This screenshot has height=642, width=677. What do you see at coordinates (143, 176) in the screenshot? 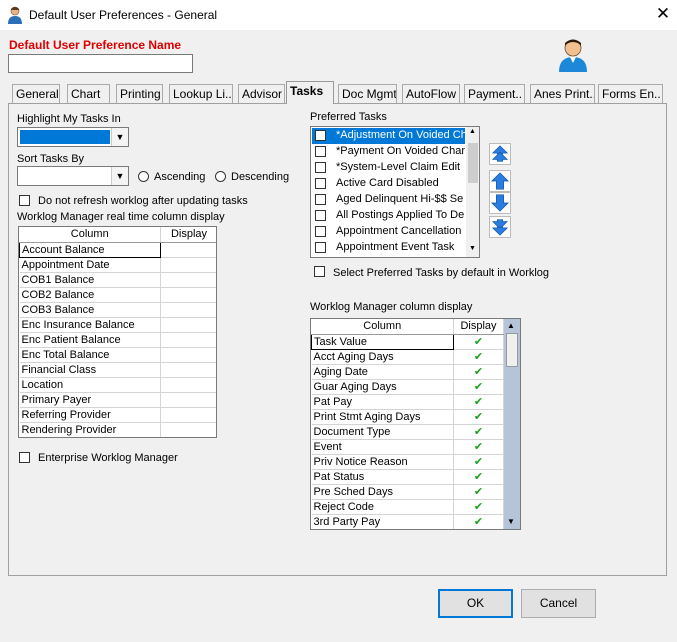
I see `ascending-radio` at bounding box center [143, 176].